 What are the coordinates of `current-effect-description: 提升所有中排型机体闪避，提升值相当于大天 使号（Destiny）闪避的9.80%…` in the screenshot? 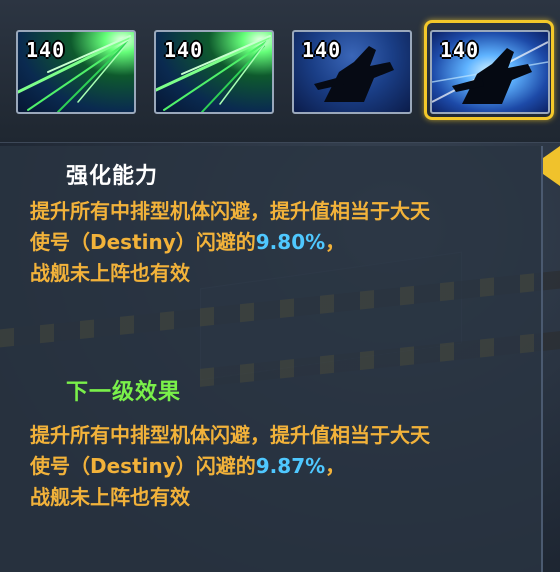 It's located at (280, 242).